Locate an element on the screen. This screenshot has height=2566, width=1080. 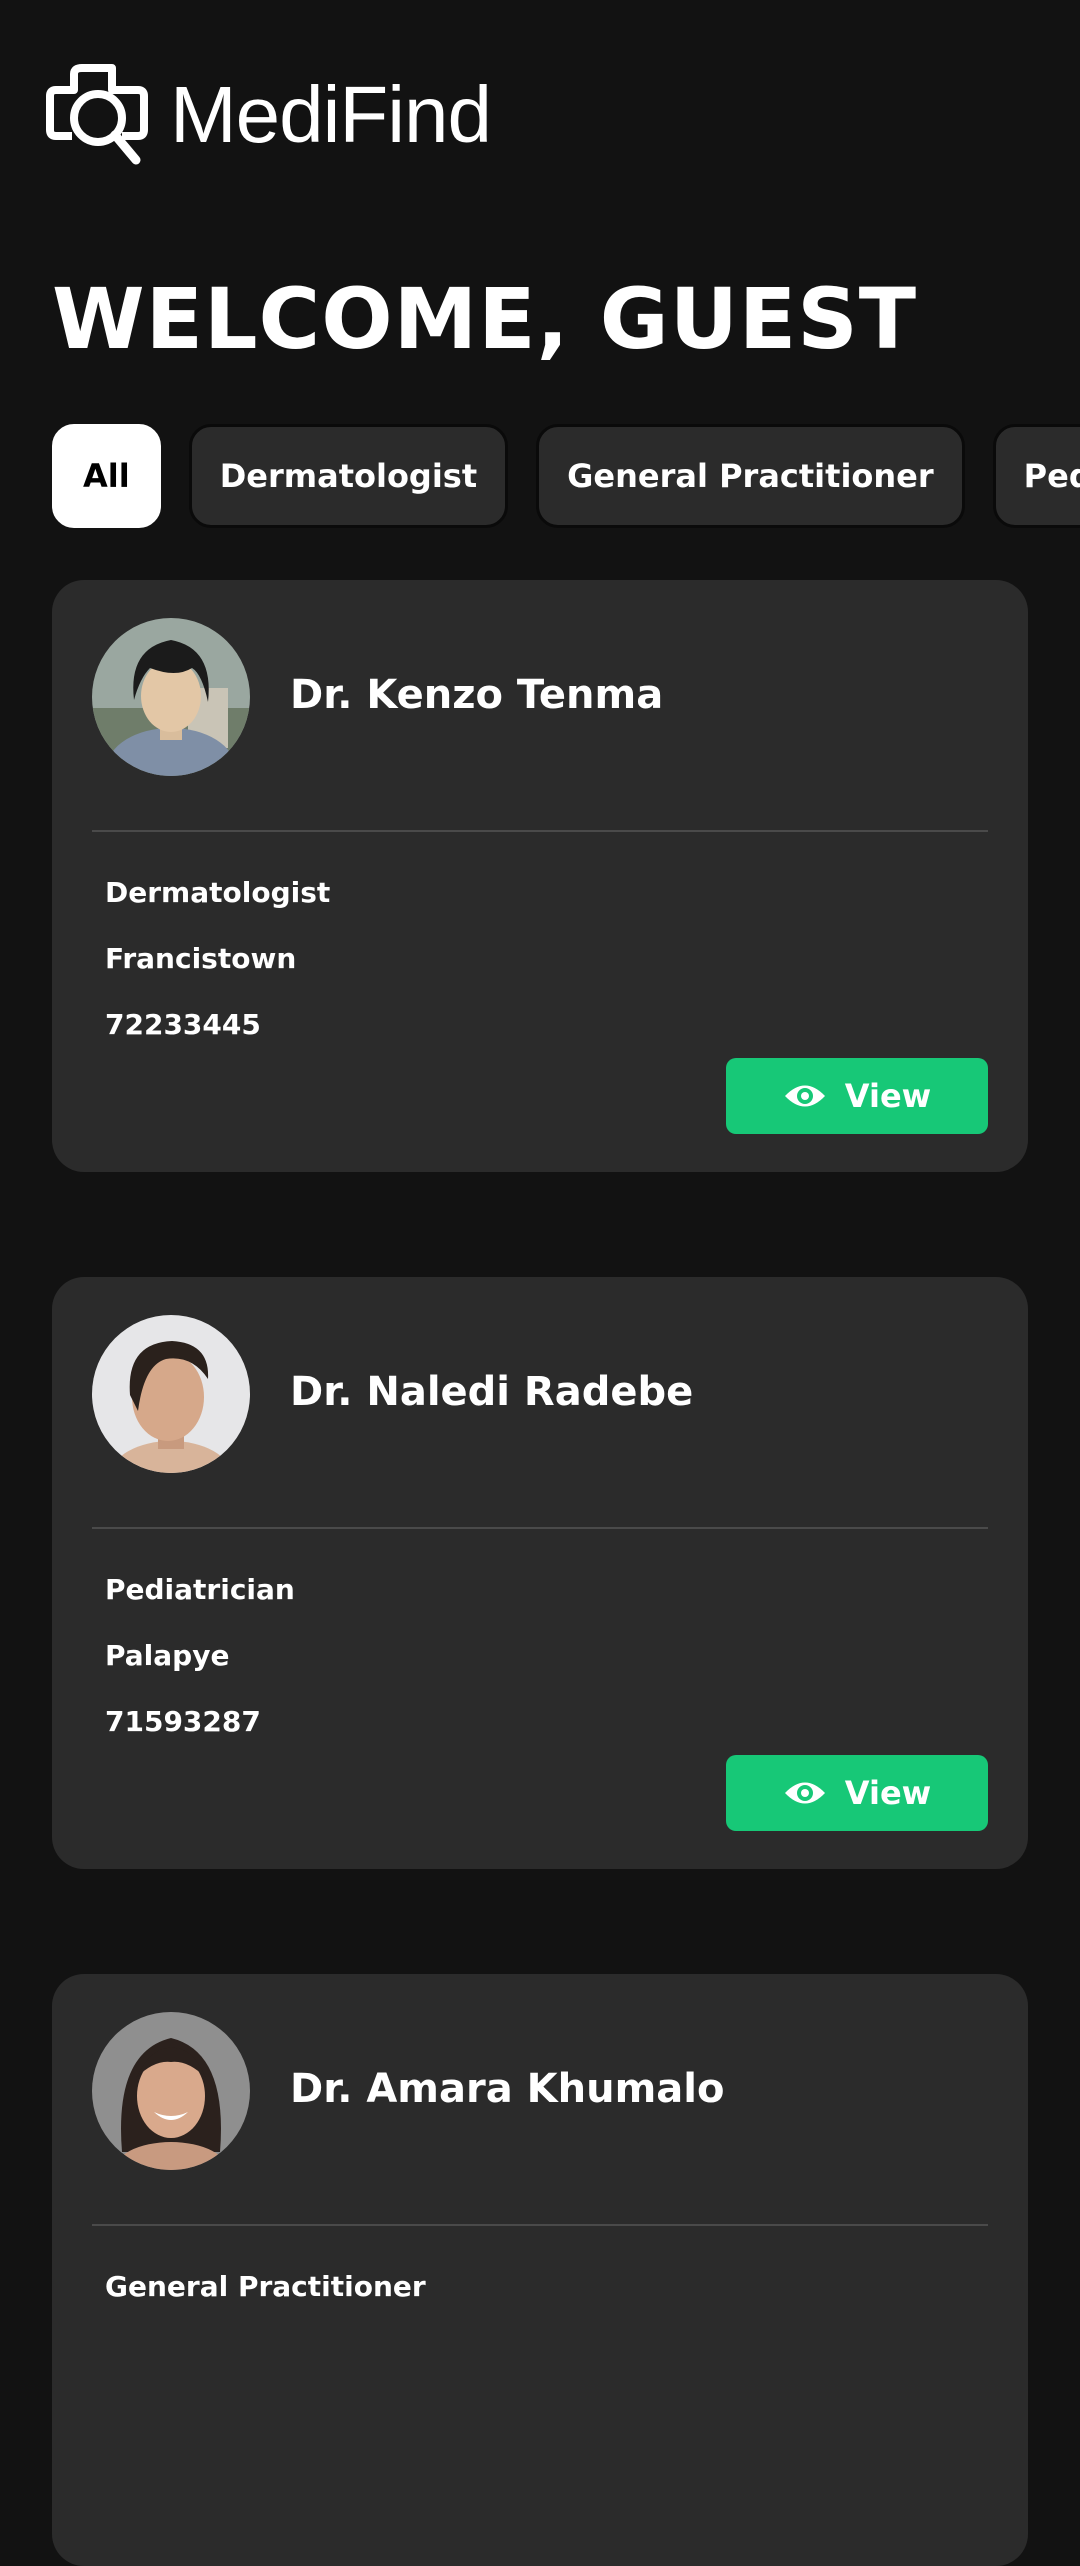
doctor-location: Palapye is located at coordinates (167, 1655).